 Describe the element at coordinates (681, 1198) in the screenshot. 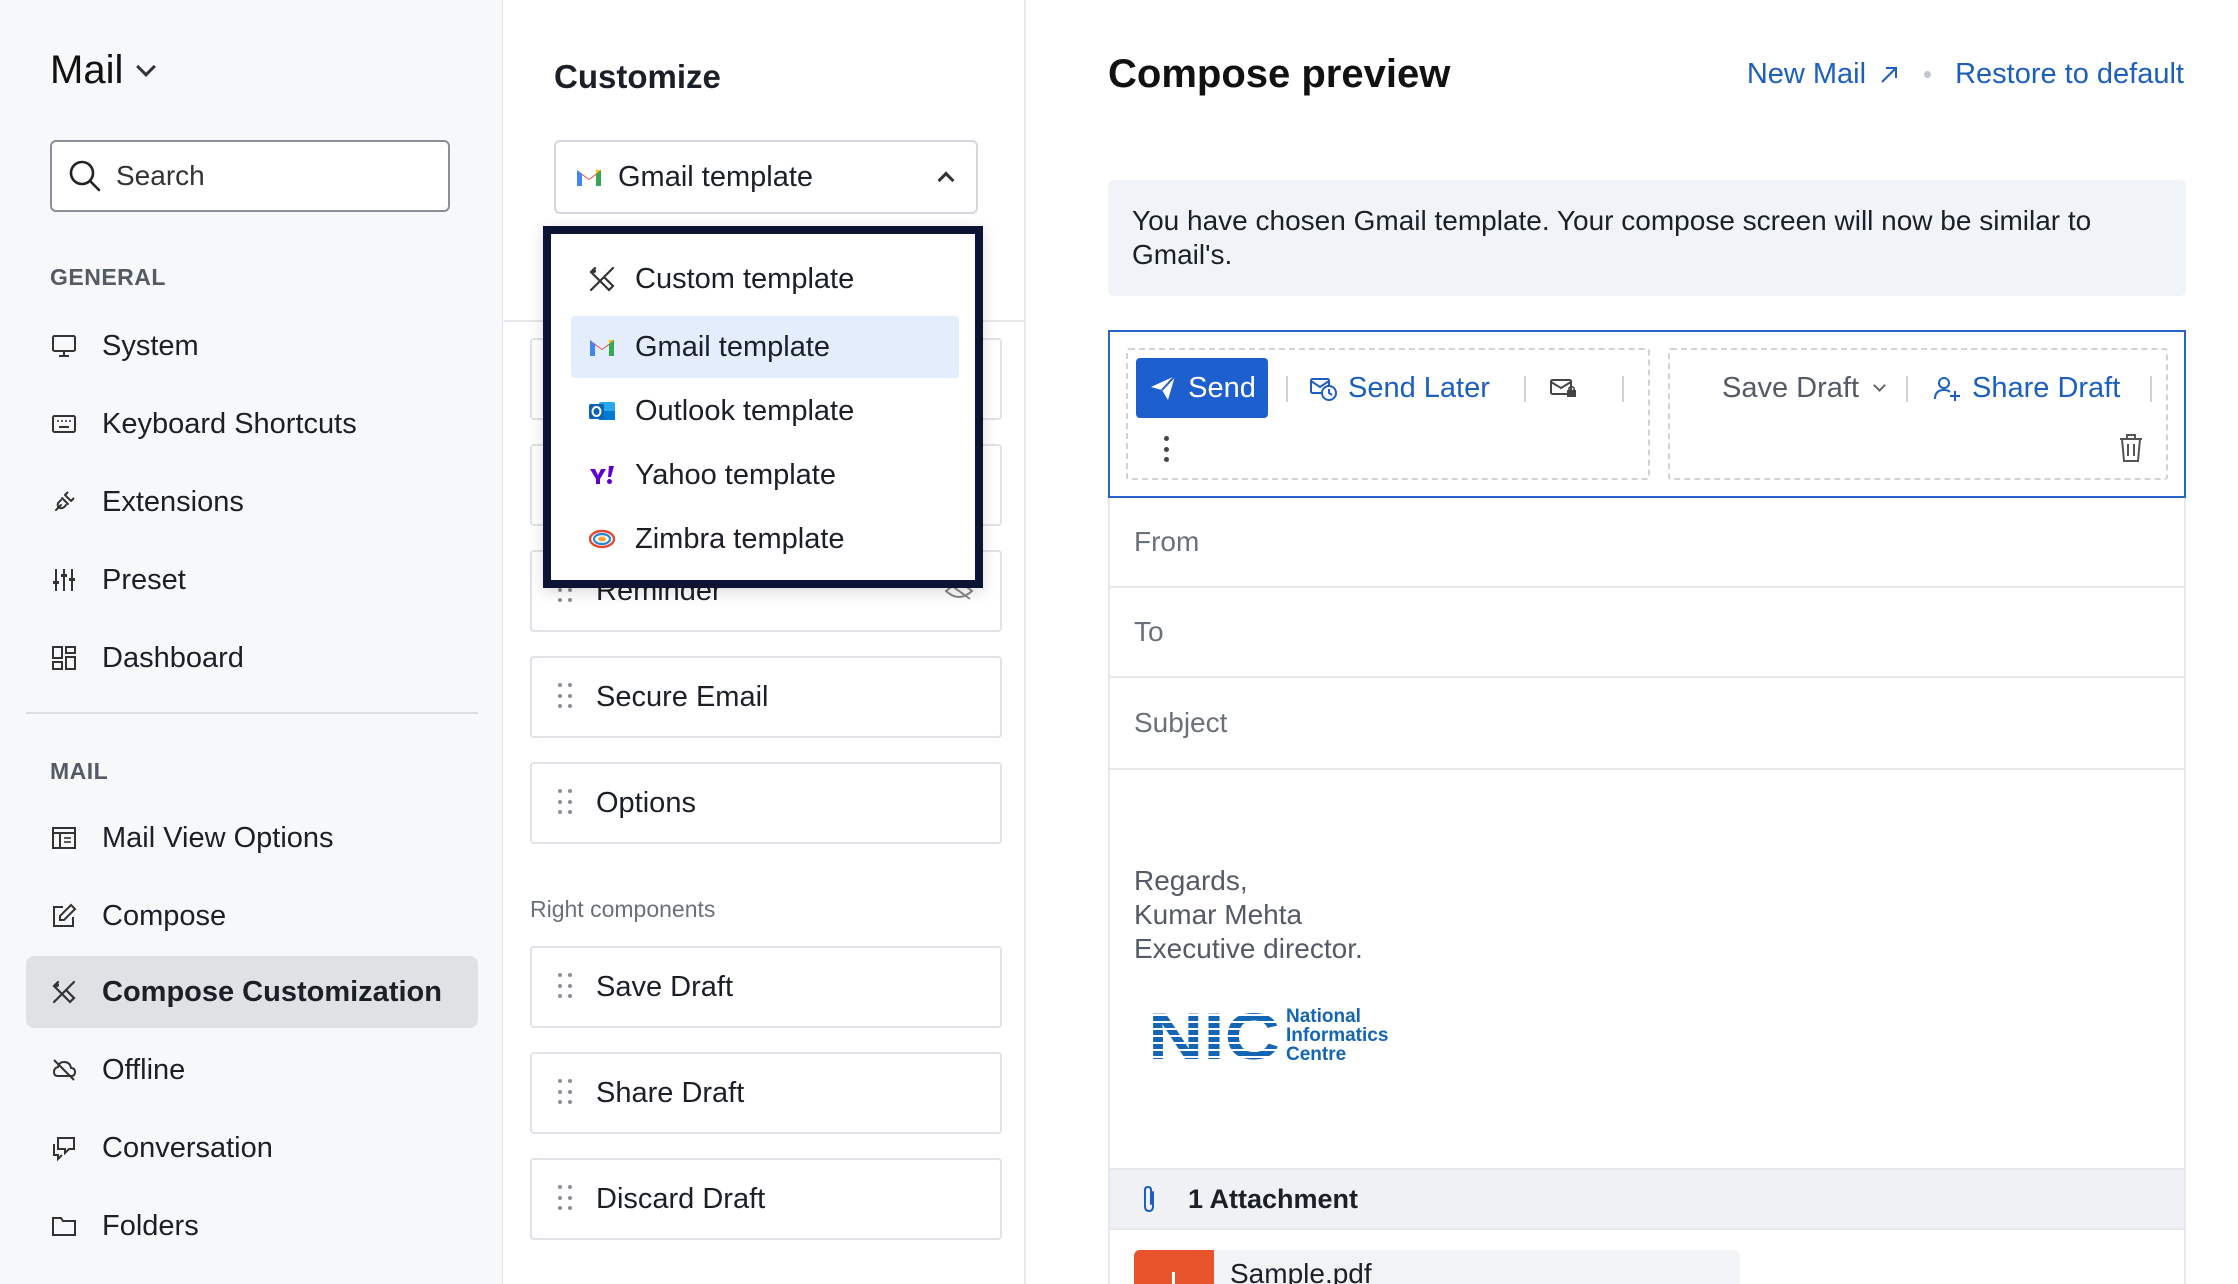

I see `component-label: Discard Draft` at that location.